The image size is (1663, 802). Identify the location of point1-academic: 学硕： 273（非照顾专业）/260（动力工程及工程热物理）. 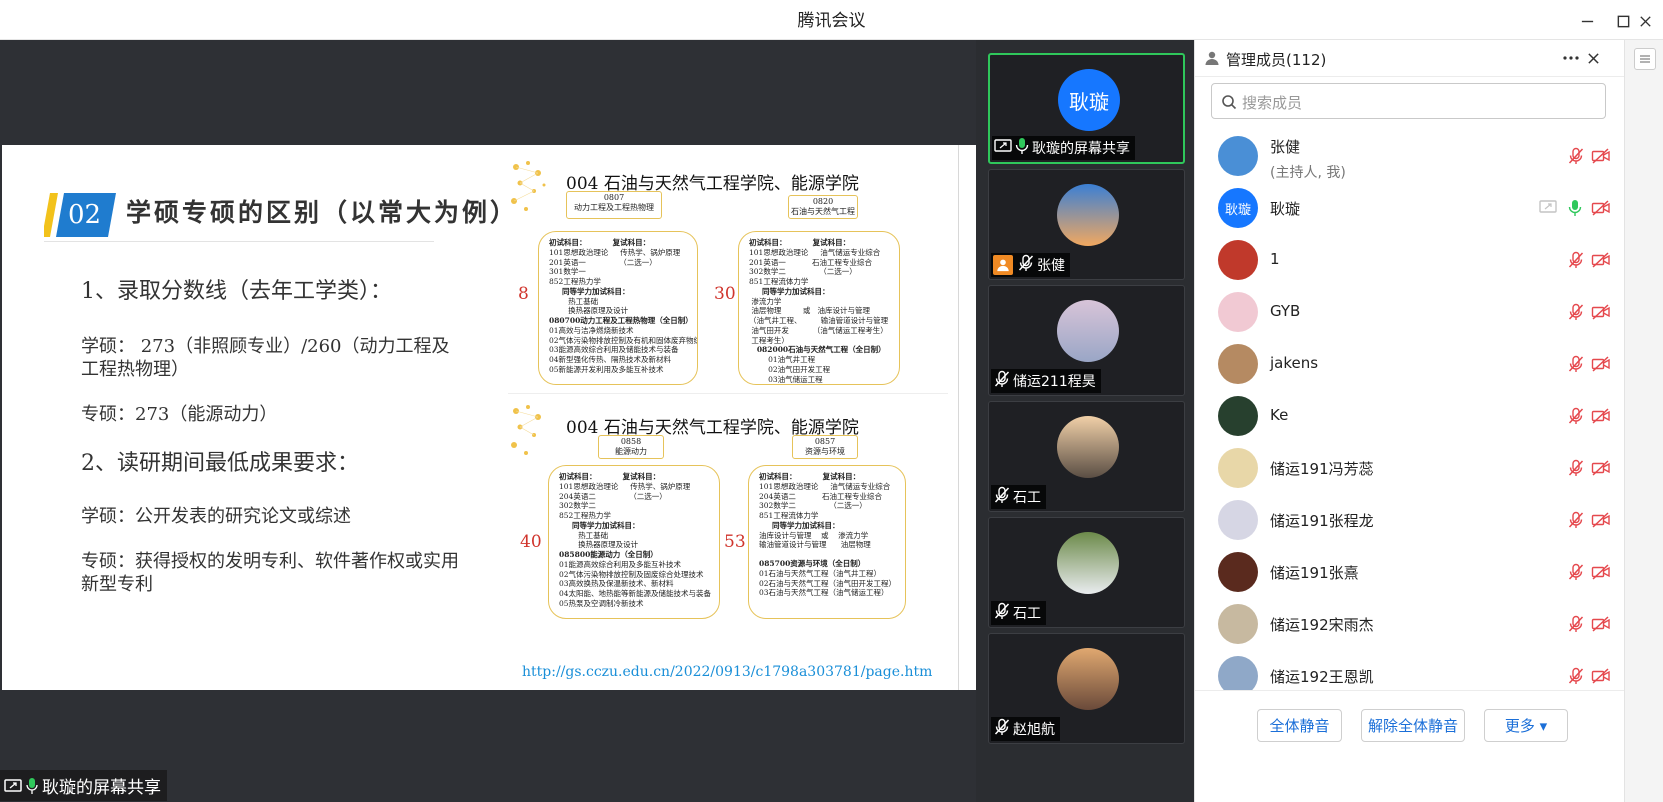
(265, 358).